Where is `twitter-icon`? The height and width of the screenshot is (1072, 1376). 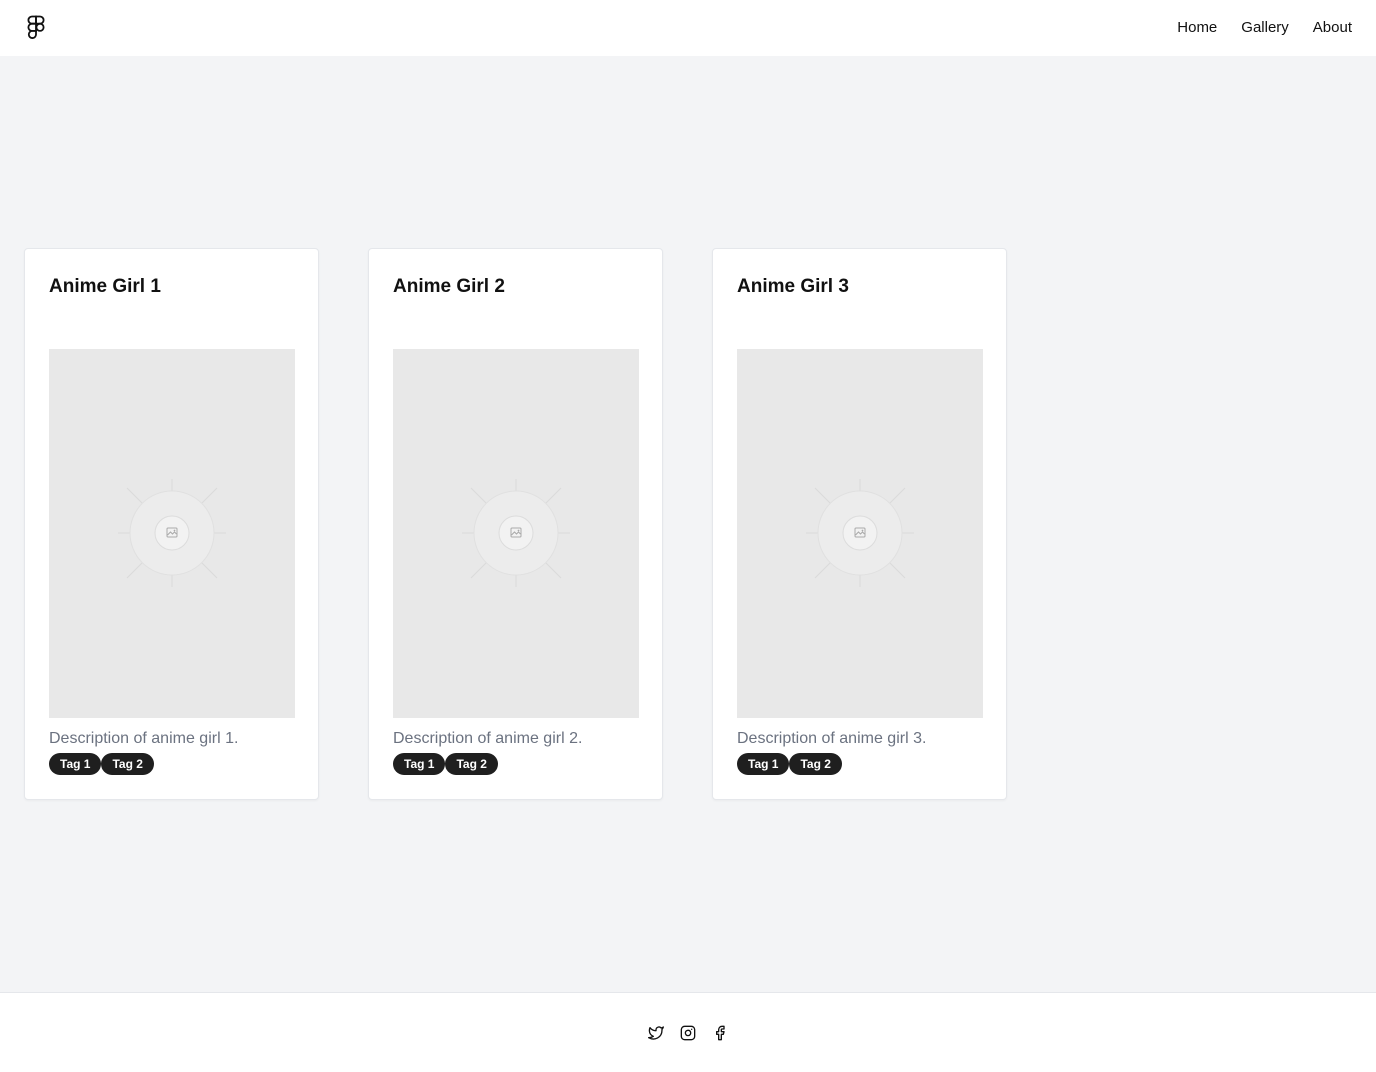 twitter-icon is located at coordinates (656, 1032).